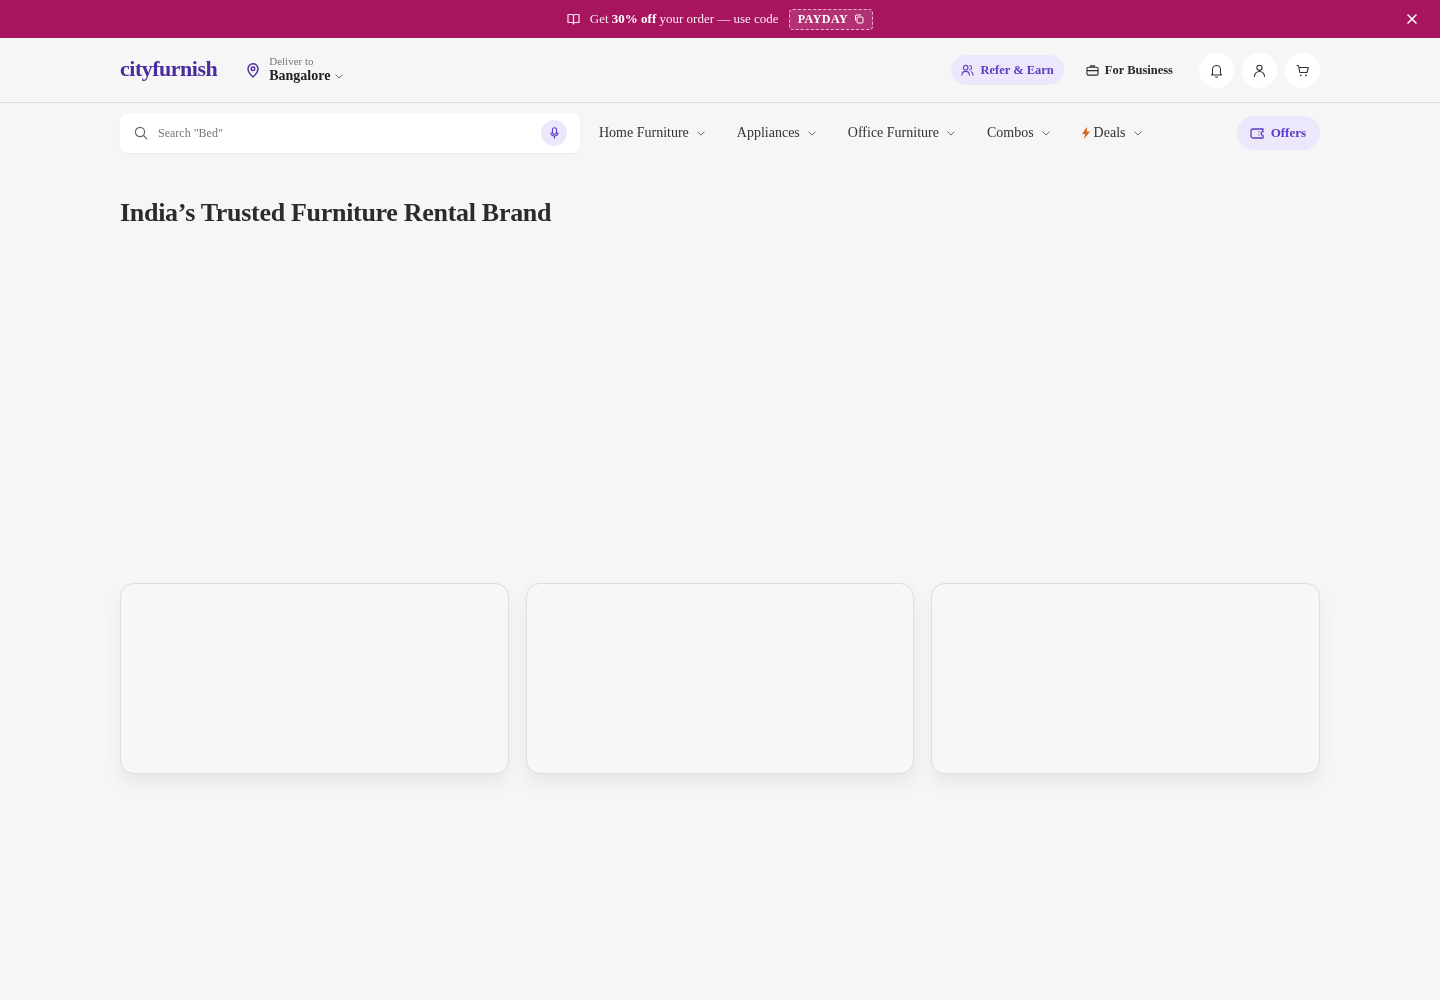  I want to click on hero-heading: India’s Trusted Furniture Rental Brand, so click(336, 213).